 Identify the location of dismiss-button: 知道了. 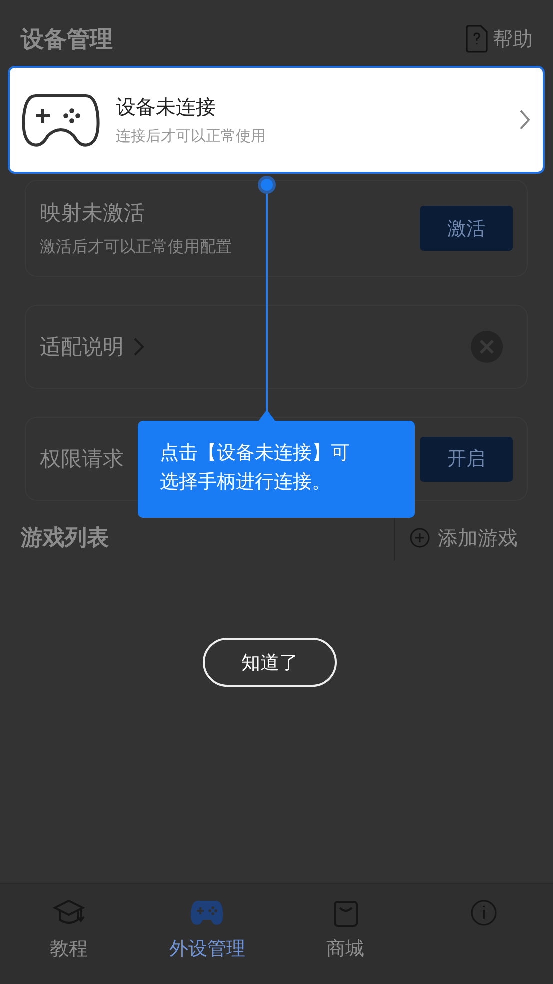
(270, 662).